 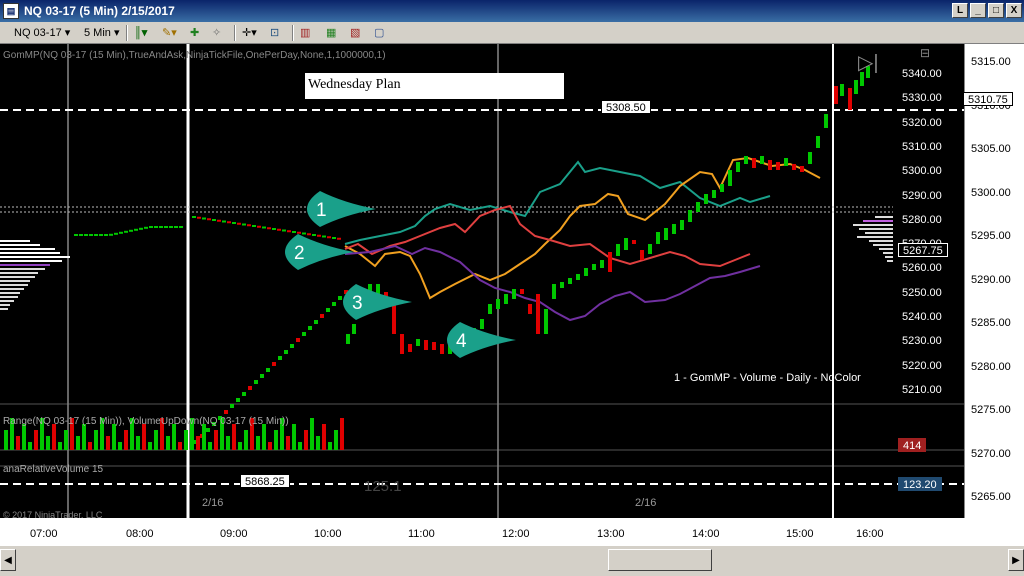 What do you see at coordinates (767, 378) in the screenshot?
I see `chart-legend: 1 - GomMP - Volume - Daily - NoColor` at bounding box center [767, 378].